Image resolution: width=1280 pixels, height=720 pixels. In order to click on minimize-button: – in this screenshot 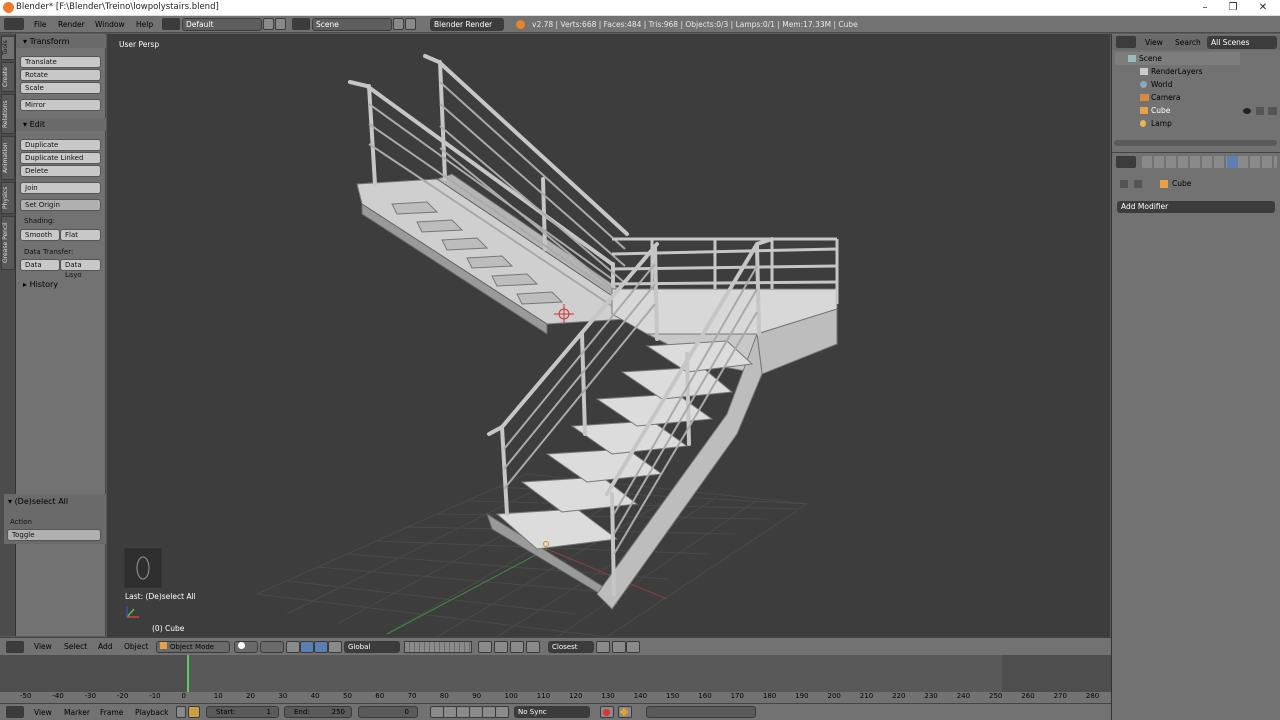, I will do `click(1205, 7)`.